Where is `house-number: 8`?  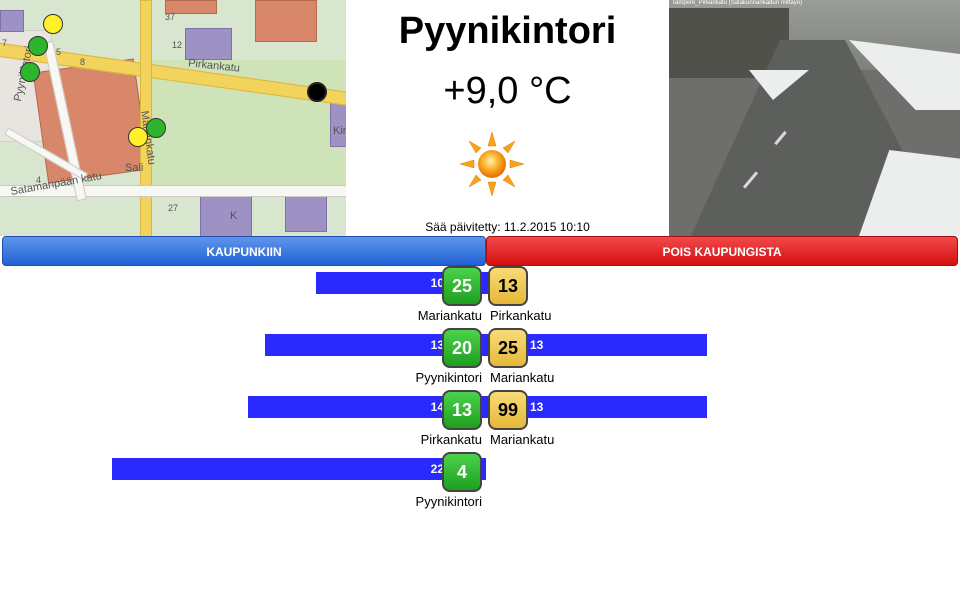 house-number: 8 is located at coordinates (83, 62).